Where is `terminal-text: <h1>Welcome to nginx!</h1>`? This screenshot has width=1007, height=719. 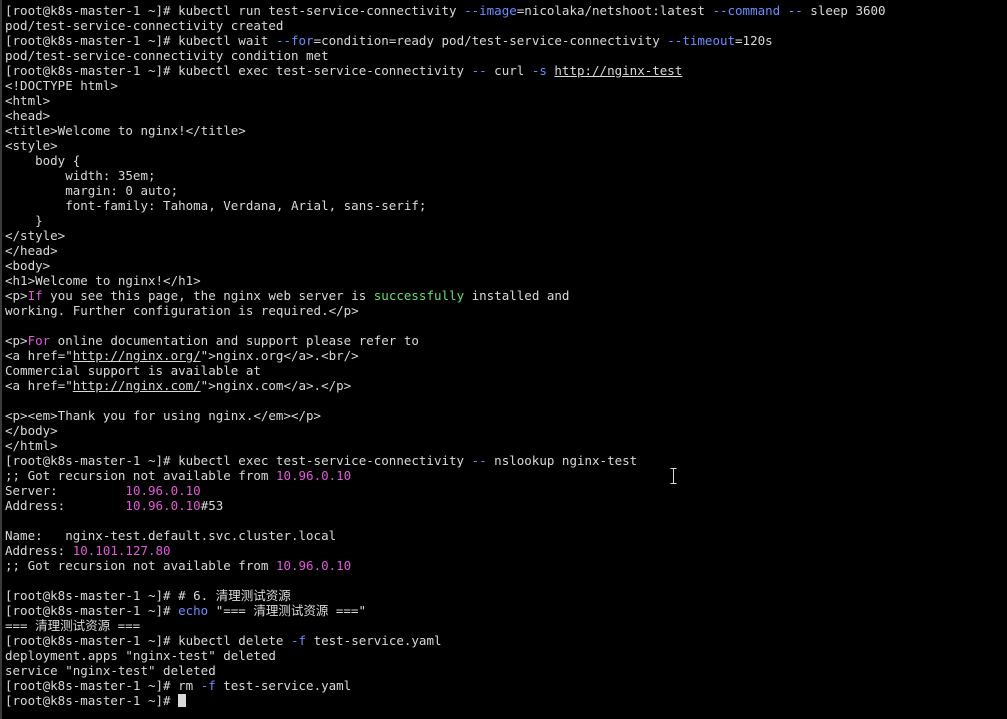
terminal-text: <h1>Welcome to nginx!</h1> is located at coordinates (103, 280).